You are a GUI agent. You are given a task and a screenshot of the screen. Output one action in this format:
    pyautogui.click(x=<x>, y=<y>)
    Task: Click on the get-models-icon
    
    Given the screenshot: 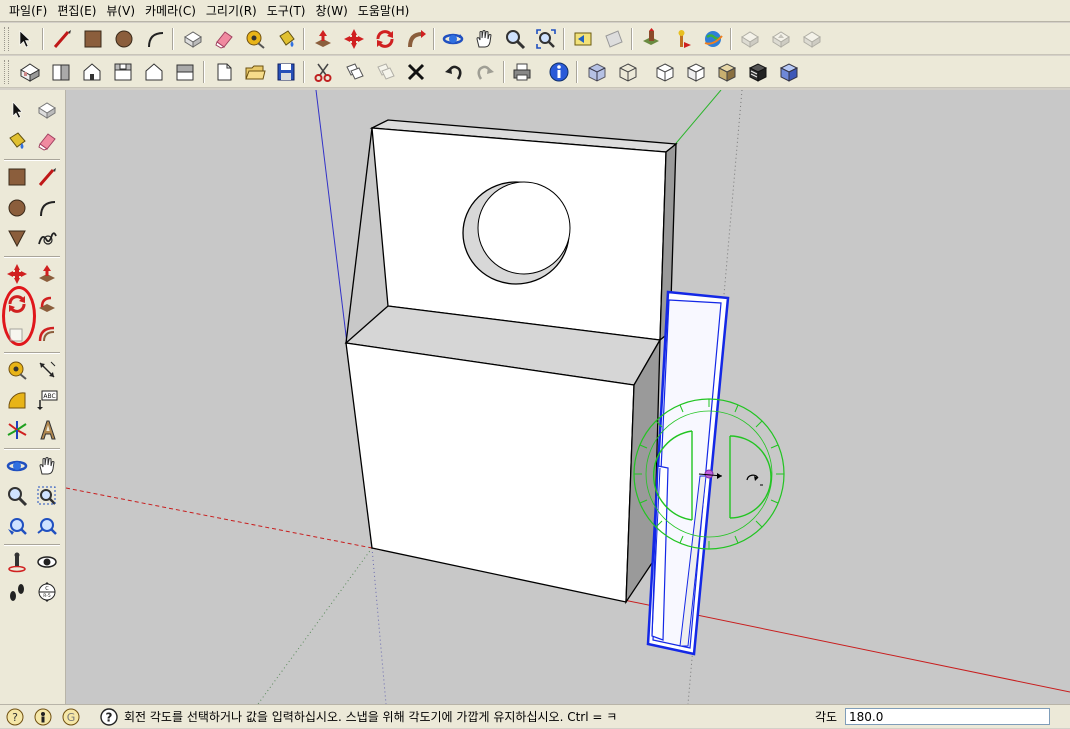 What is the action you would take?
    pyautogui.click(x=781, y=39)
    